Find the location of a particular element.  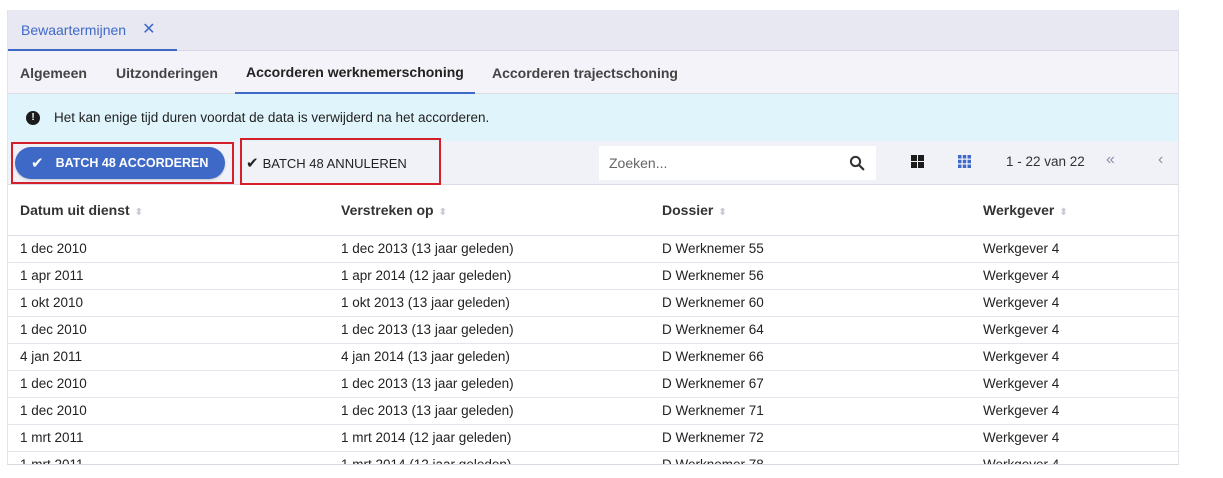

column-header-label: Verstreken op is located at coordinates (387, 209).